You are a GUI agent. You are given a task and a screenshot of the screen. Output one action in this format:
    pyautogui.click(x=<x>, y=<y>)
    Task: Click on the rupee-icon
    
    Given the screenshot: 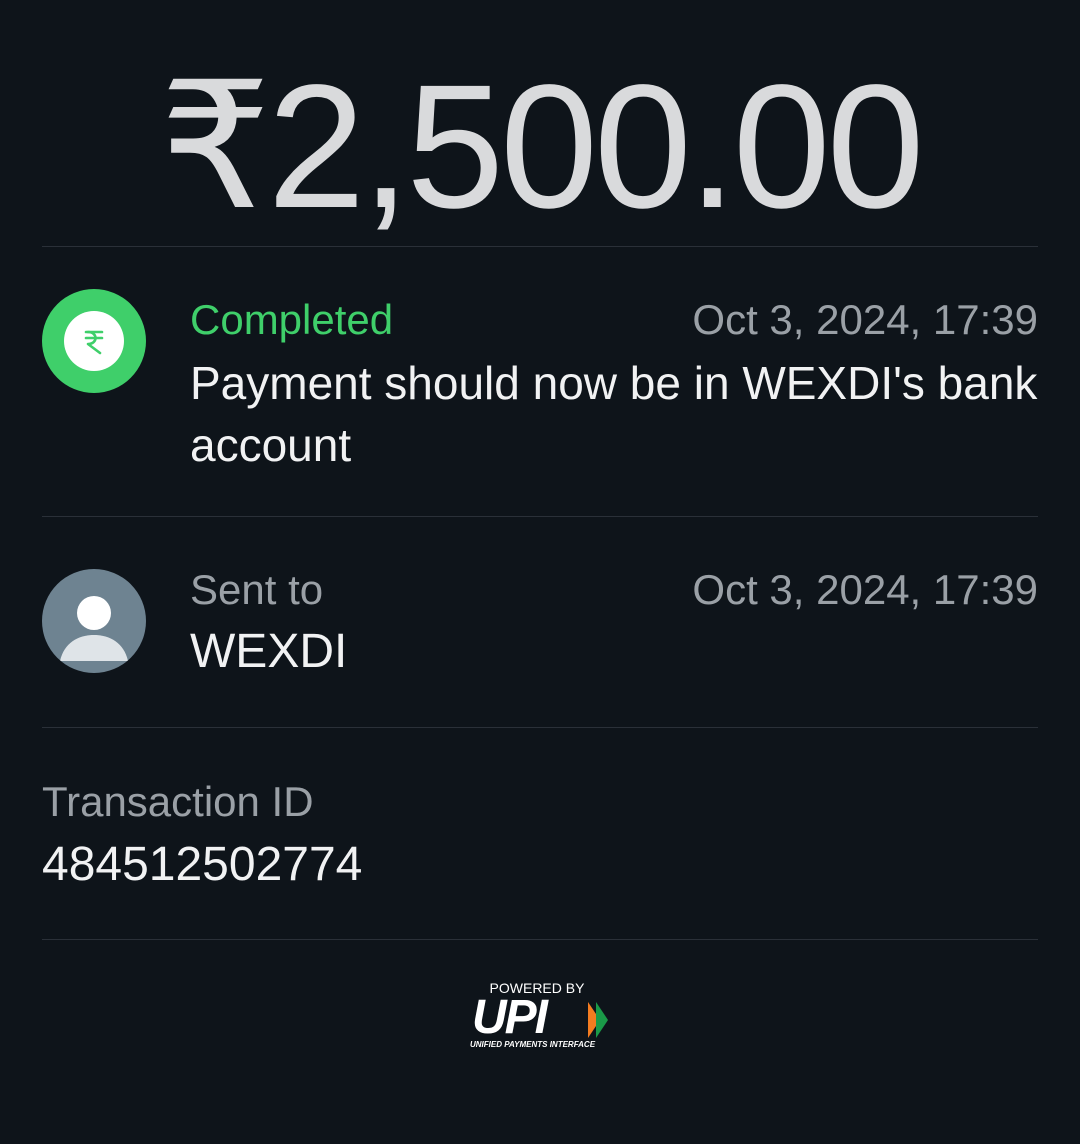 What is the action you would take?
    pyautogui.click(x=94, y=342)
    